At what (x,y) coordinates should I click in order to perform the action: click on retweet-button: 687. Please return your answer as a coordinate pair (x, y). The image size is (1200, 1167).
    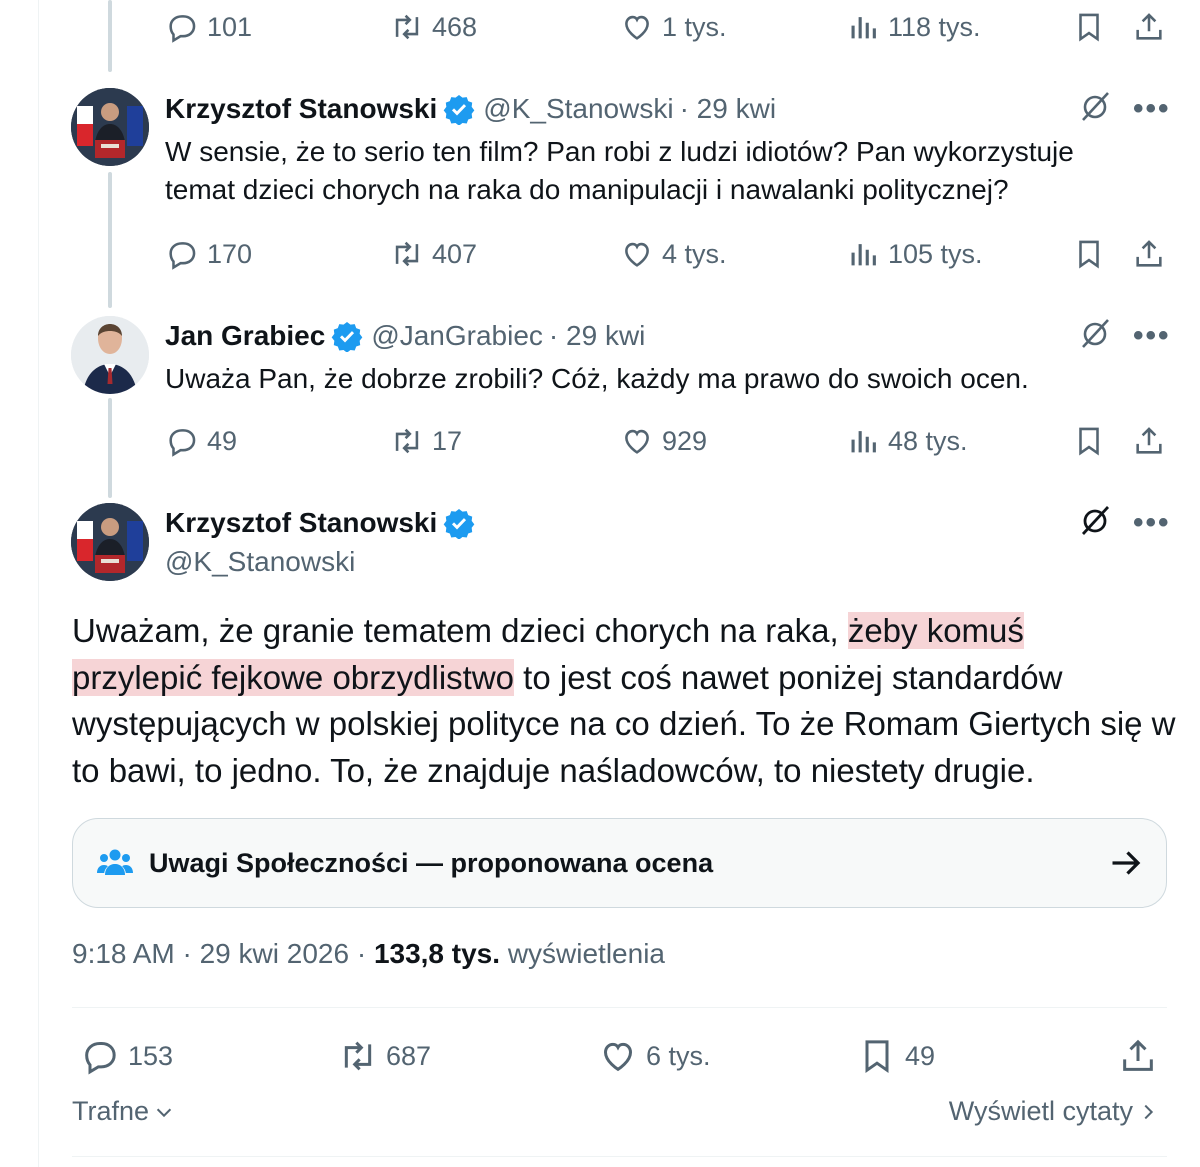
    Looking at the image, I should click on (384, 1056).